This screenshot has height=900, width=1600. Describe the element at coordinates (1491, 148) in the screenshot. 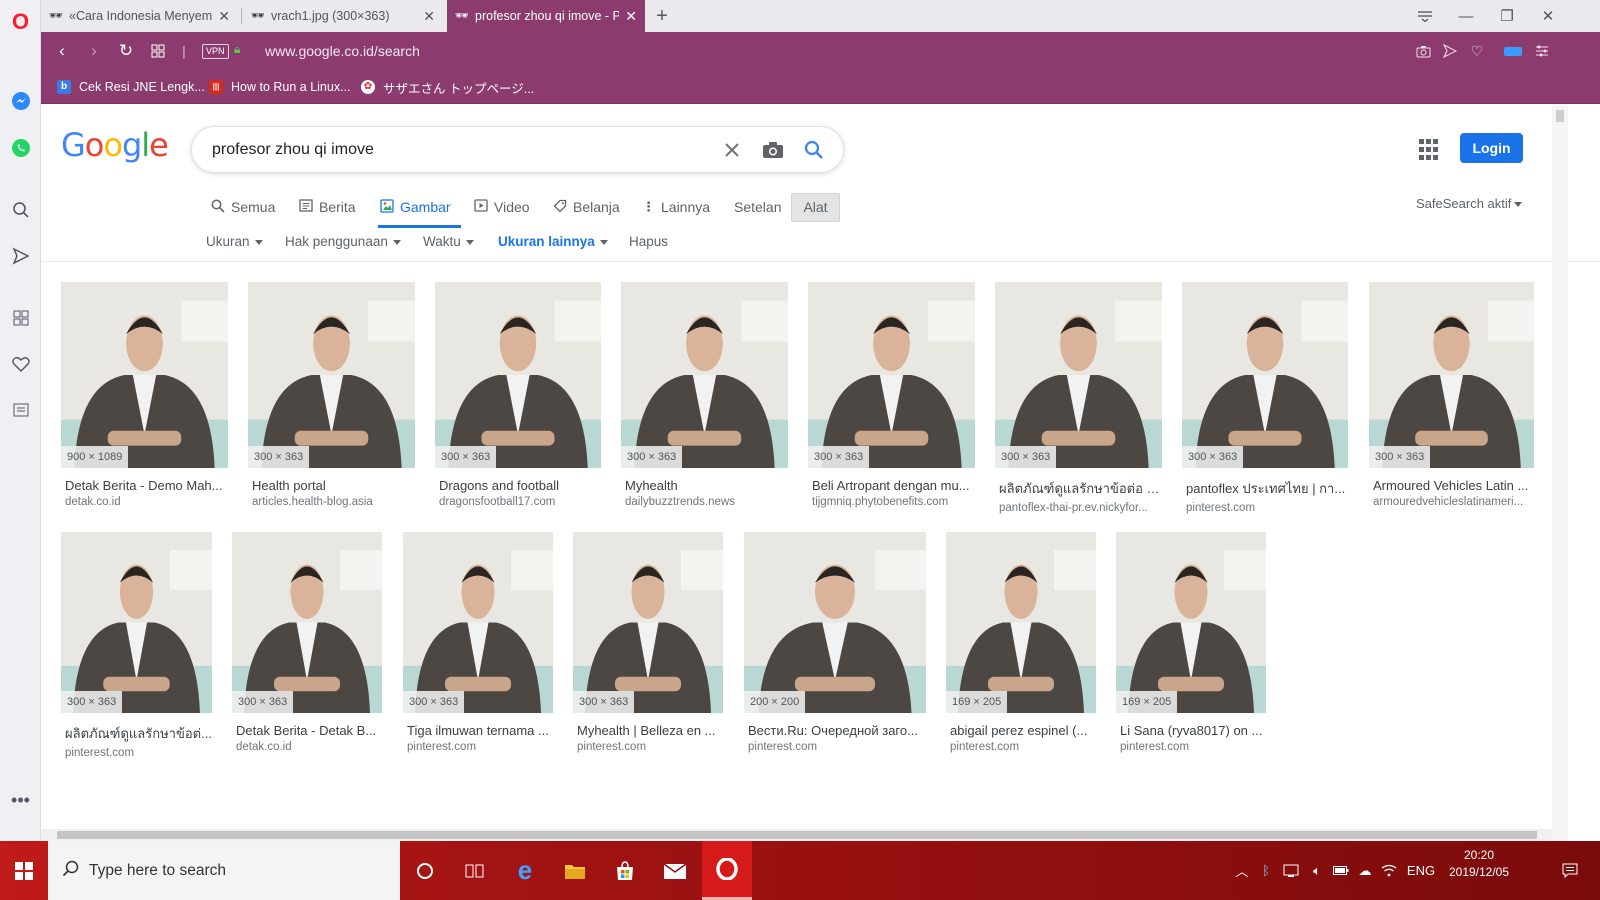

I see `login-button: Login` at that location.